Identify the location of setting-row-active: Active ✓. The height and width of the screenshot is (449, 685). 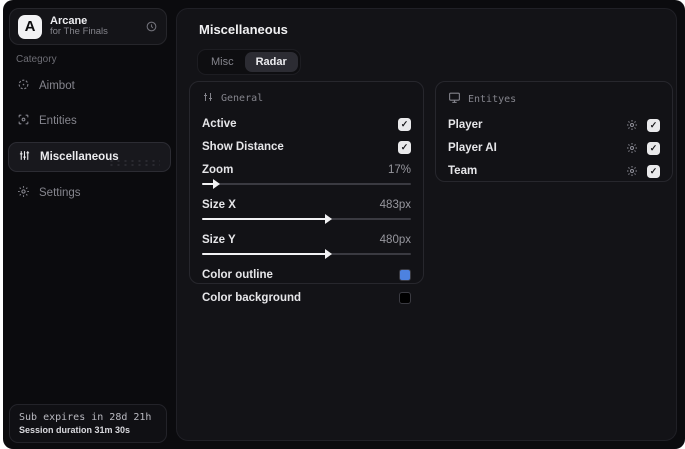
(306, 124).